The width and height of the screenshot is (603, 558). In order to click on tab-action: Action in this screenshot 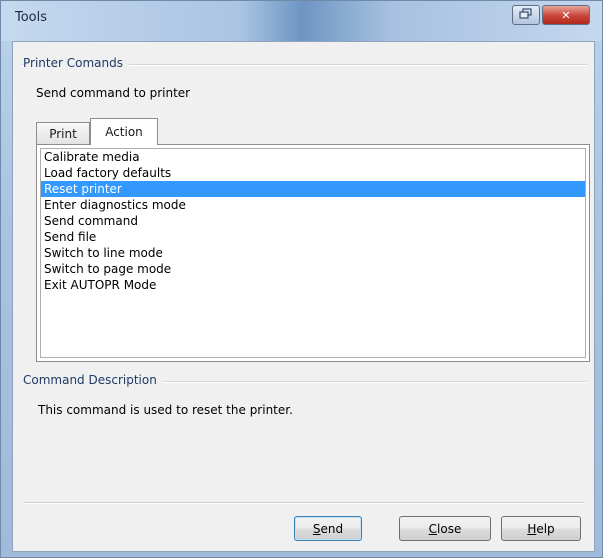, I will do `click(124, 131)`.